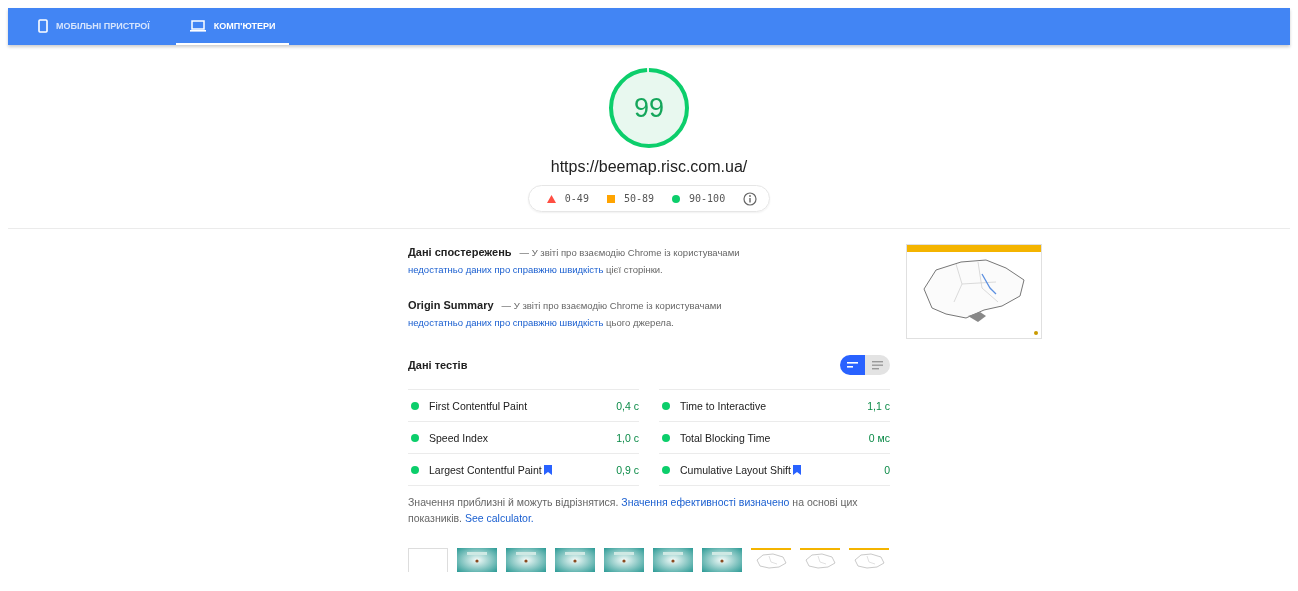 This screenshot has height=591, width=1298. What do you see at coordinates (627, 469) in the screenshot?
I see `metric-value: 0,9 с` at bounding box center [627, 469].